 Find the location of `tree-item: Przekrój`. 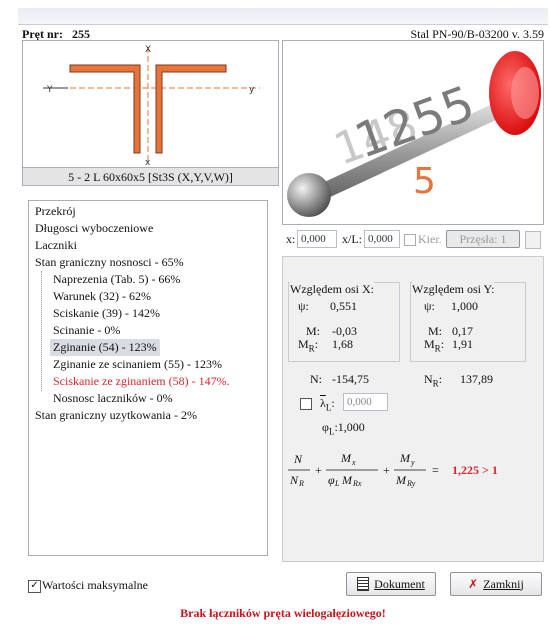

tree-item: Przekrój is located at coordinates (55, 211).